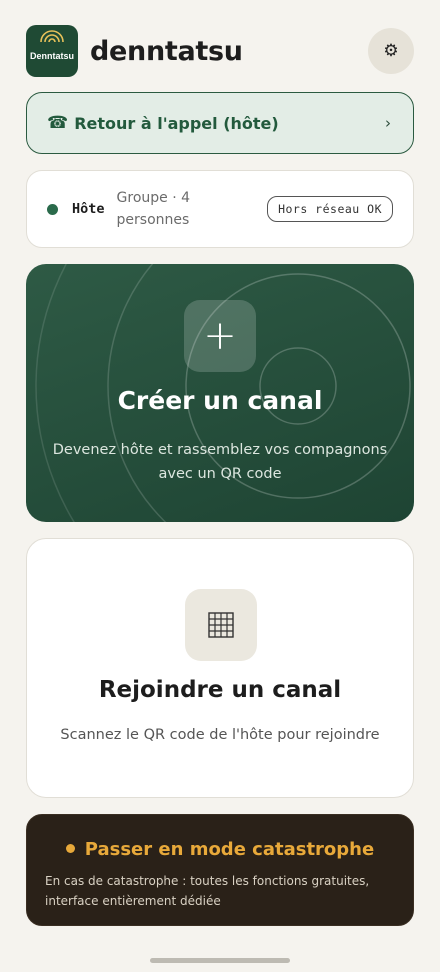 The image size is (440, 972). What do you see at coordinates (330, 209) in the screenshot?
I see `network-status-badge: Hors réseau OK` at bounding box center [330, 209].